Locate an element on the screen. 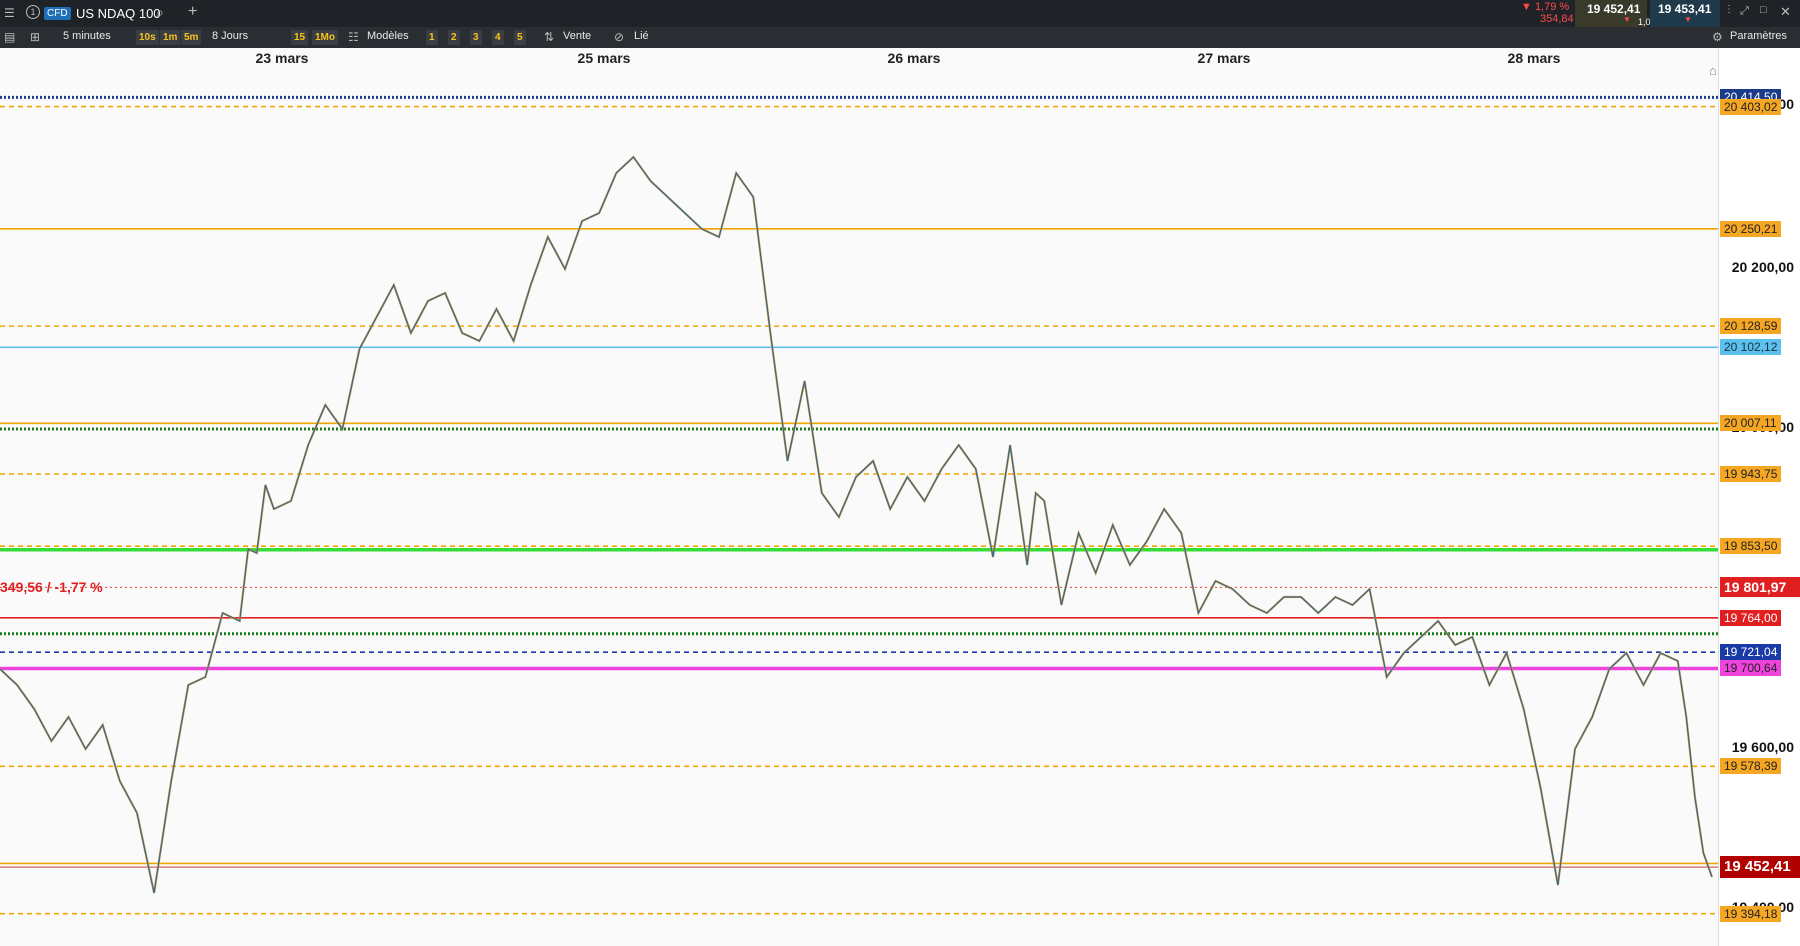  last-price-tag: 19 452,41 is located at coordinates (1760, 867).